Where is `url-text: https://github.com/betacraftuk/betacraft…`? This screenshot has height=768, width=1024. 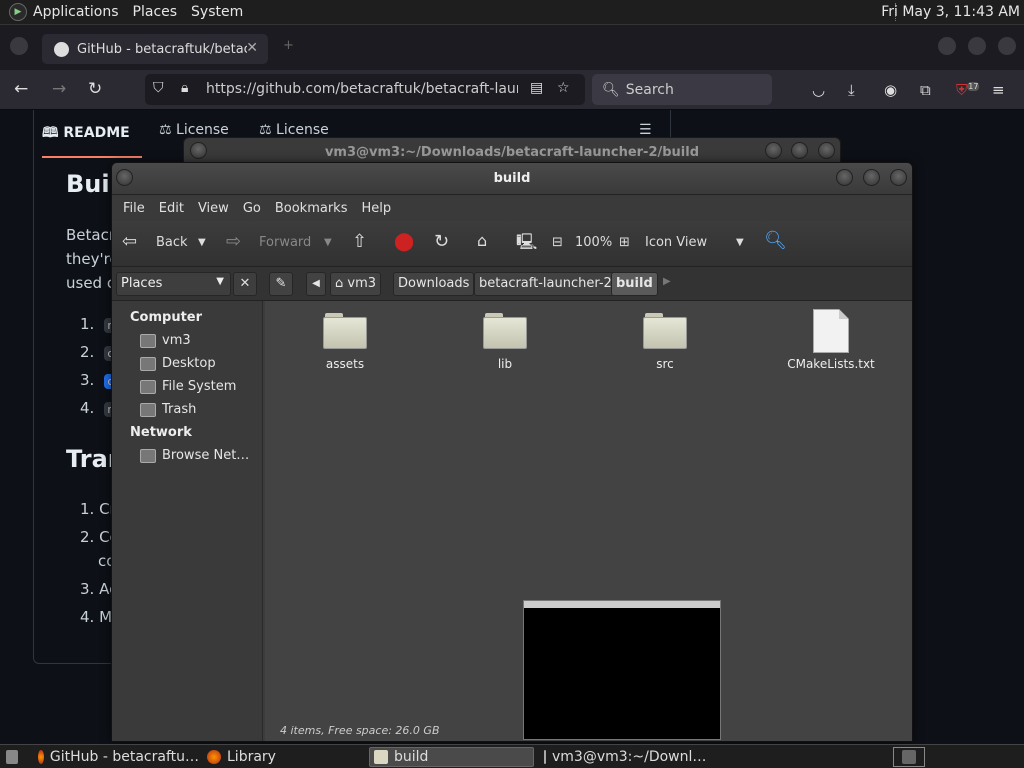
url-text: https://github.com/betacraftuk/betacraft… is located at coordinates (362, 89).